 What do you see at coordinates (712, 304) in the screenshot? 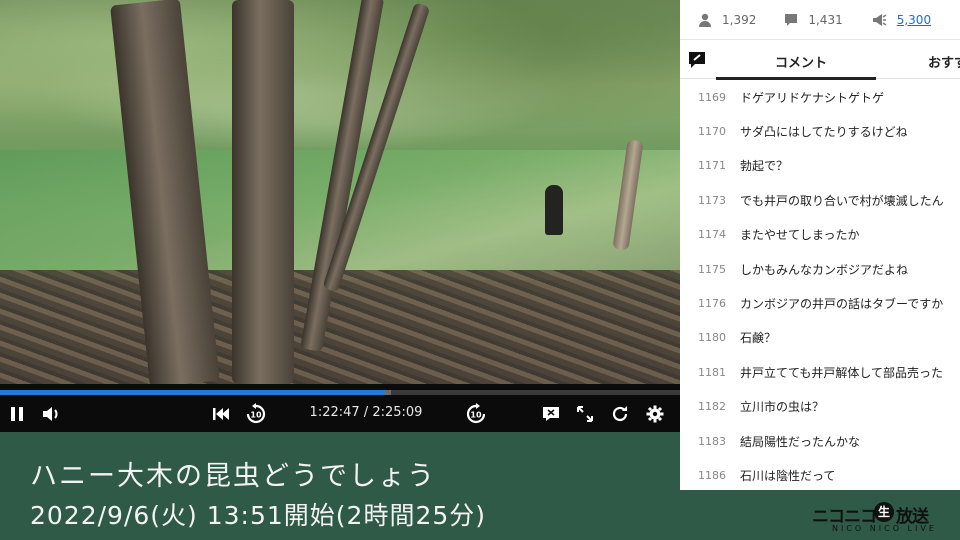
I see `comment-number: 1176` at bounding box center [712, 304].